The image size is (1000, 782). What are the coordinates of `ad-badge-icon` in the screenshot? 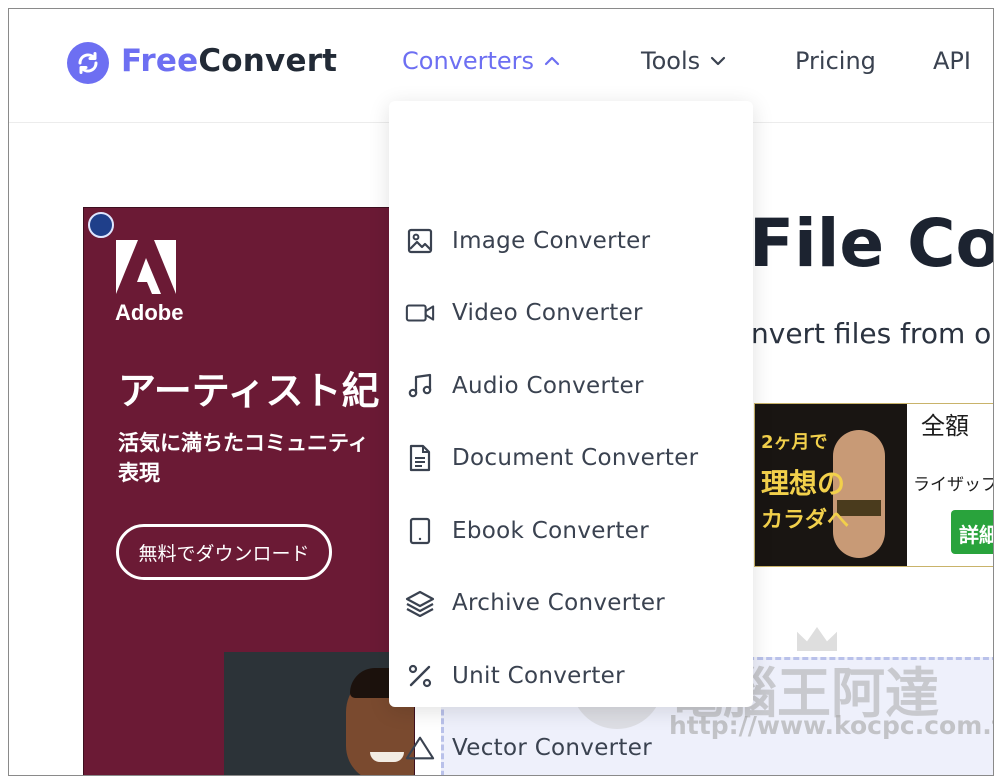 It's located at (101, 225).